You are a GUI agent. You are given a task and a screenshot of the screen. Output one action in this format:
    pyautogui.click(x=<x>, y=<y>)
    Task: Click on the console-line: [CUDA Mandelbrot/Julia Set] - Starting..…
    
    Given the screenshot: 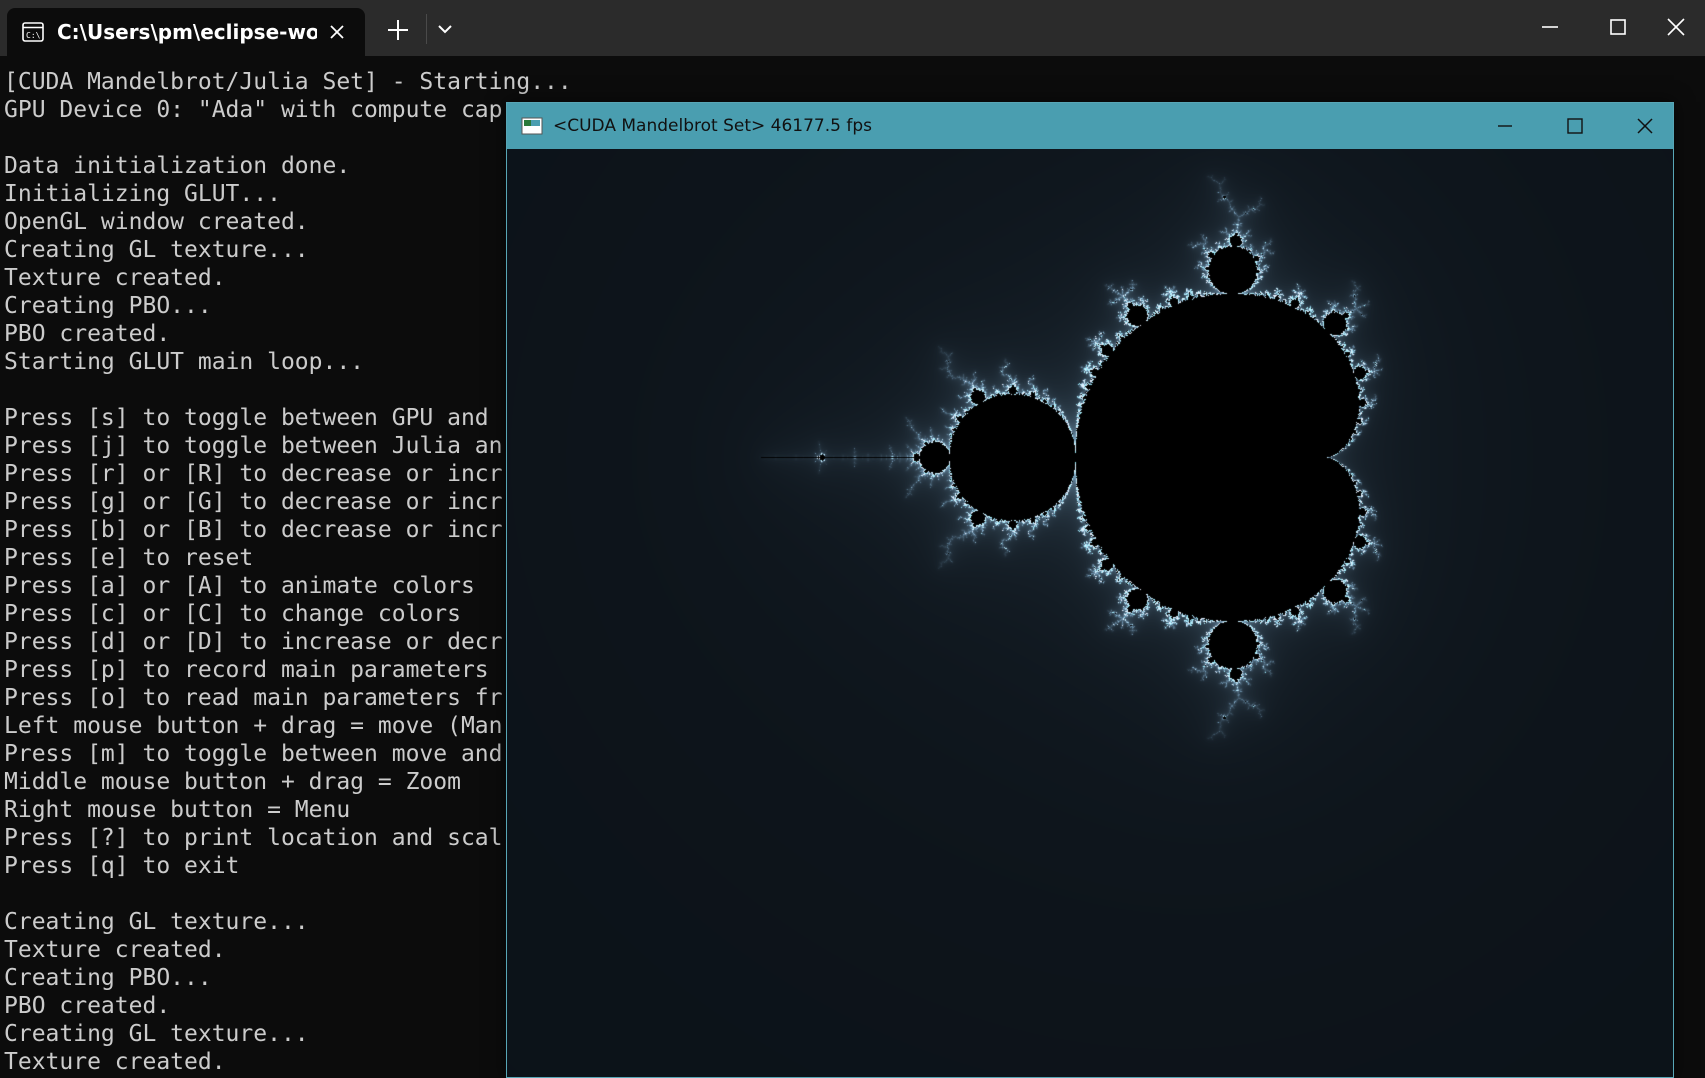 What is the action you would take?
    pyautogui.click(x=288, y=82)
    